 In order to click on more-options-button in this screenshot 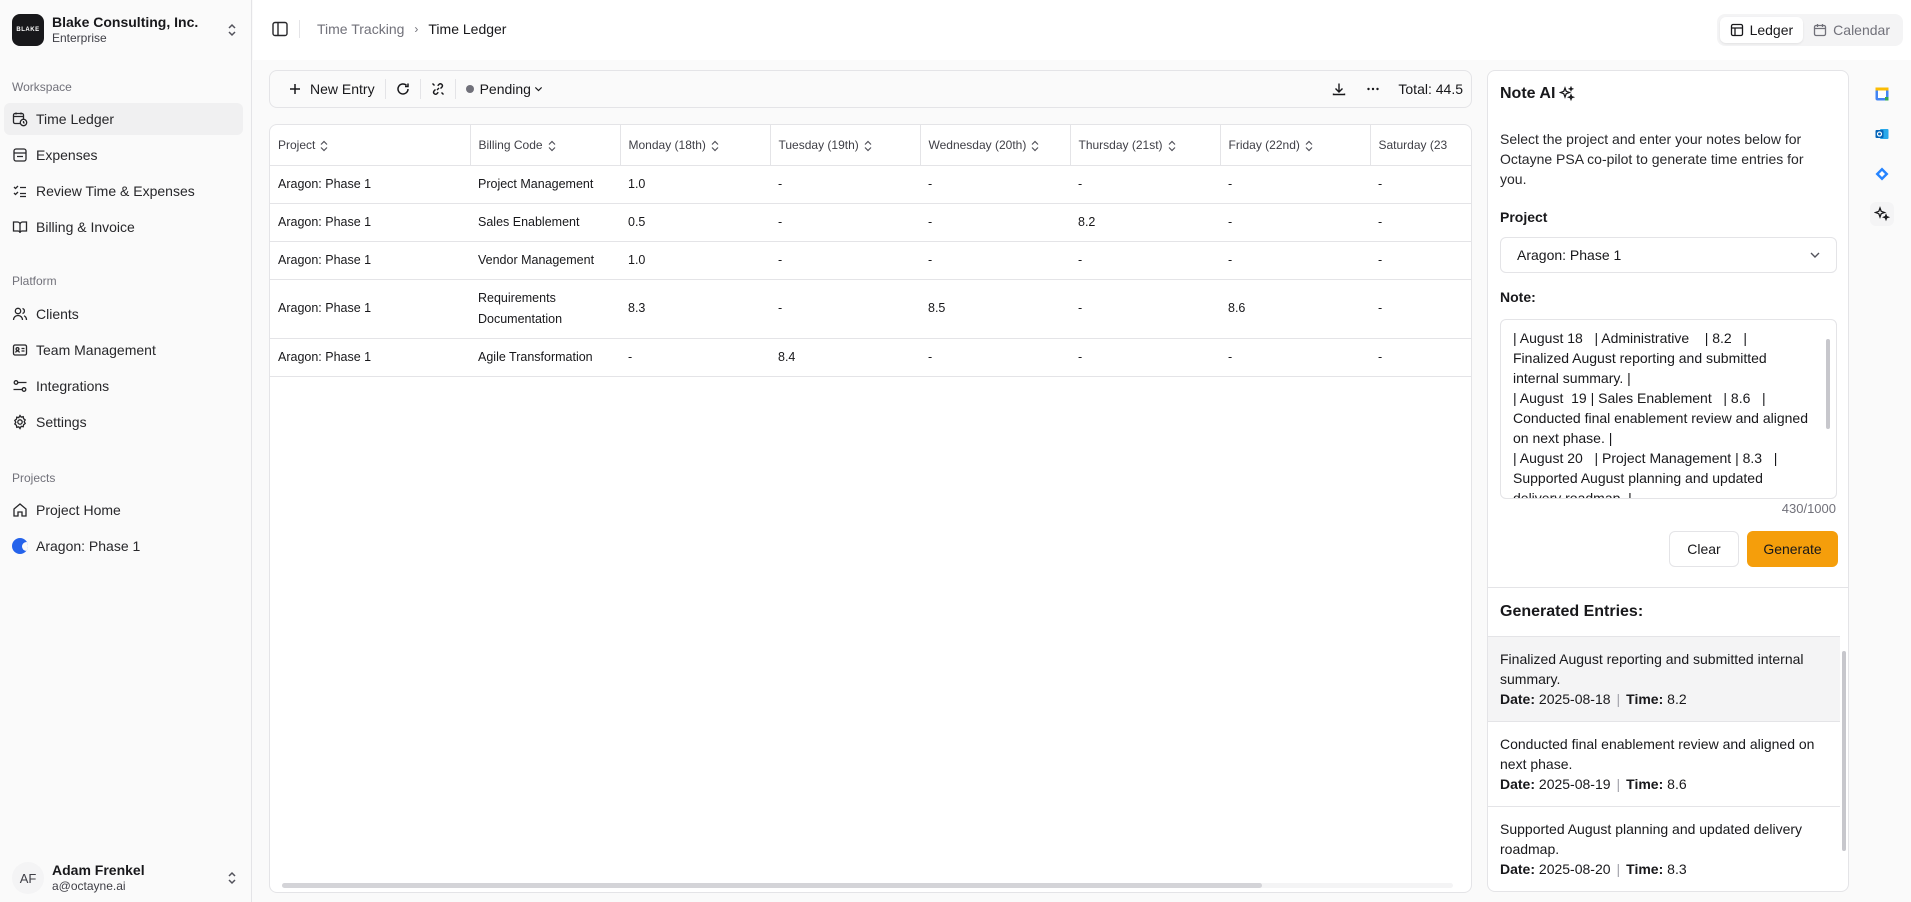, I will do `click(1373, 89)`.